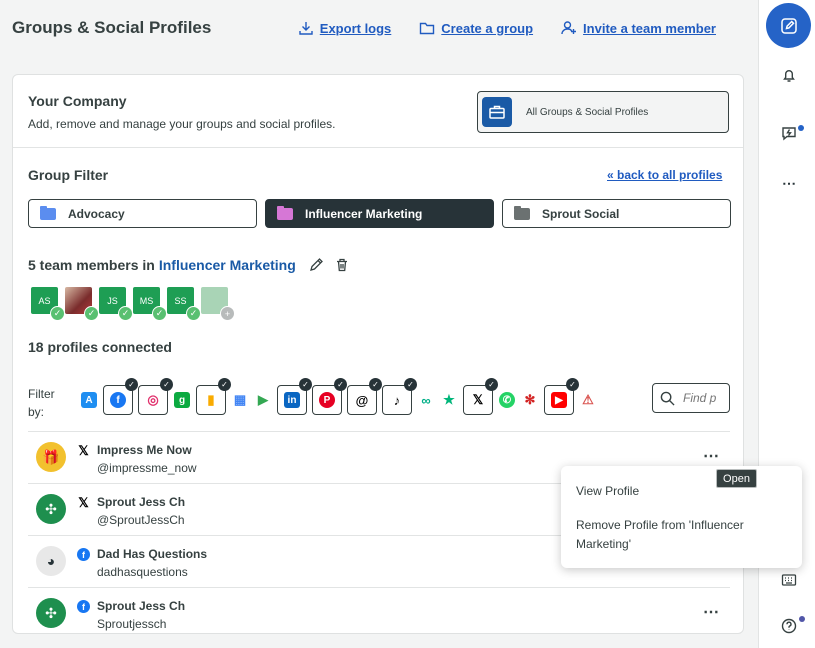 The height and width of the screenshot is (648, 815). What do you see at coordinates (789, 75) in the screenshot?
I see `bell-icon` at bounding box center [789, 75].